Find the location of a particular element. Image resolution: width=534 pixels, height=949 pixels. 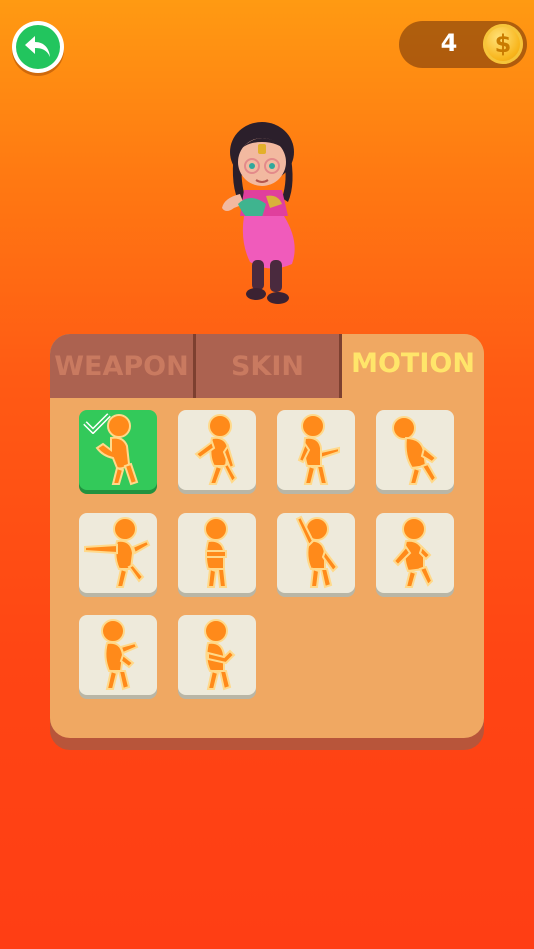

dance-pose-3-icon is located at coordinates (318, 449).